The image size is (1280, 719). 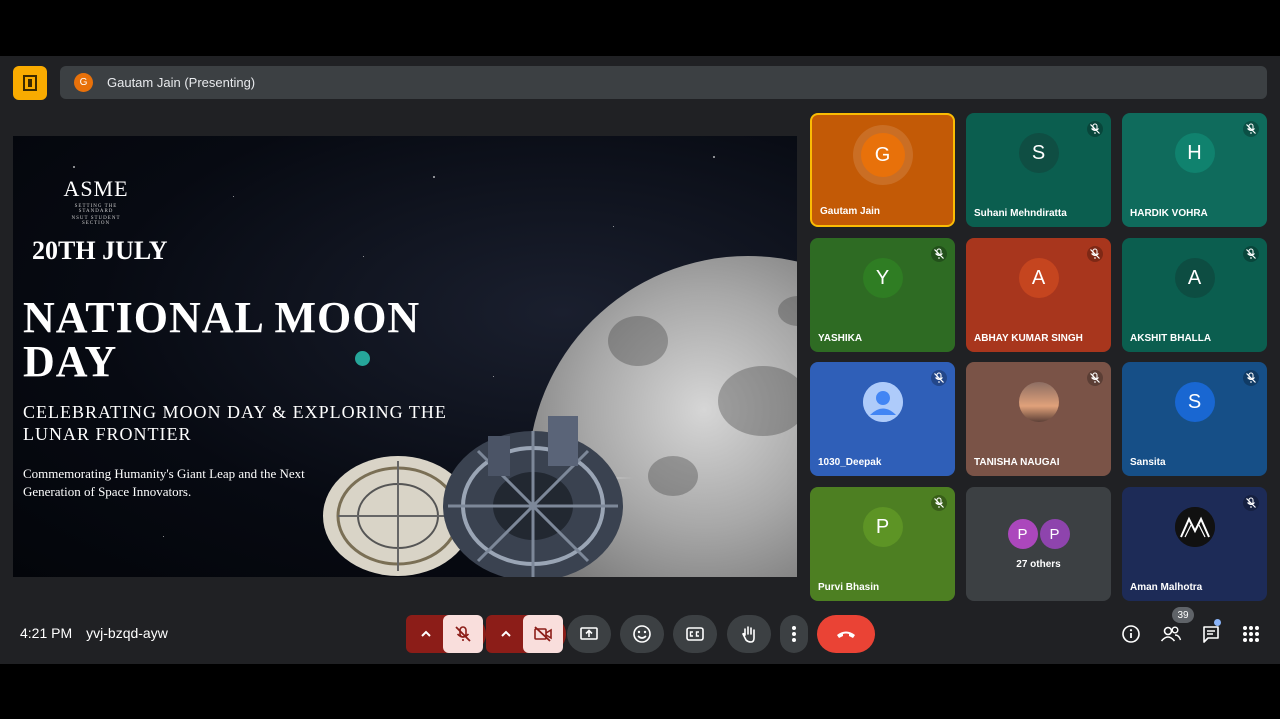 I want to click on participant-tile: Y YASHIKA, so click(x=882, y=295).